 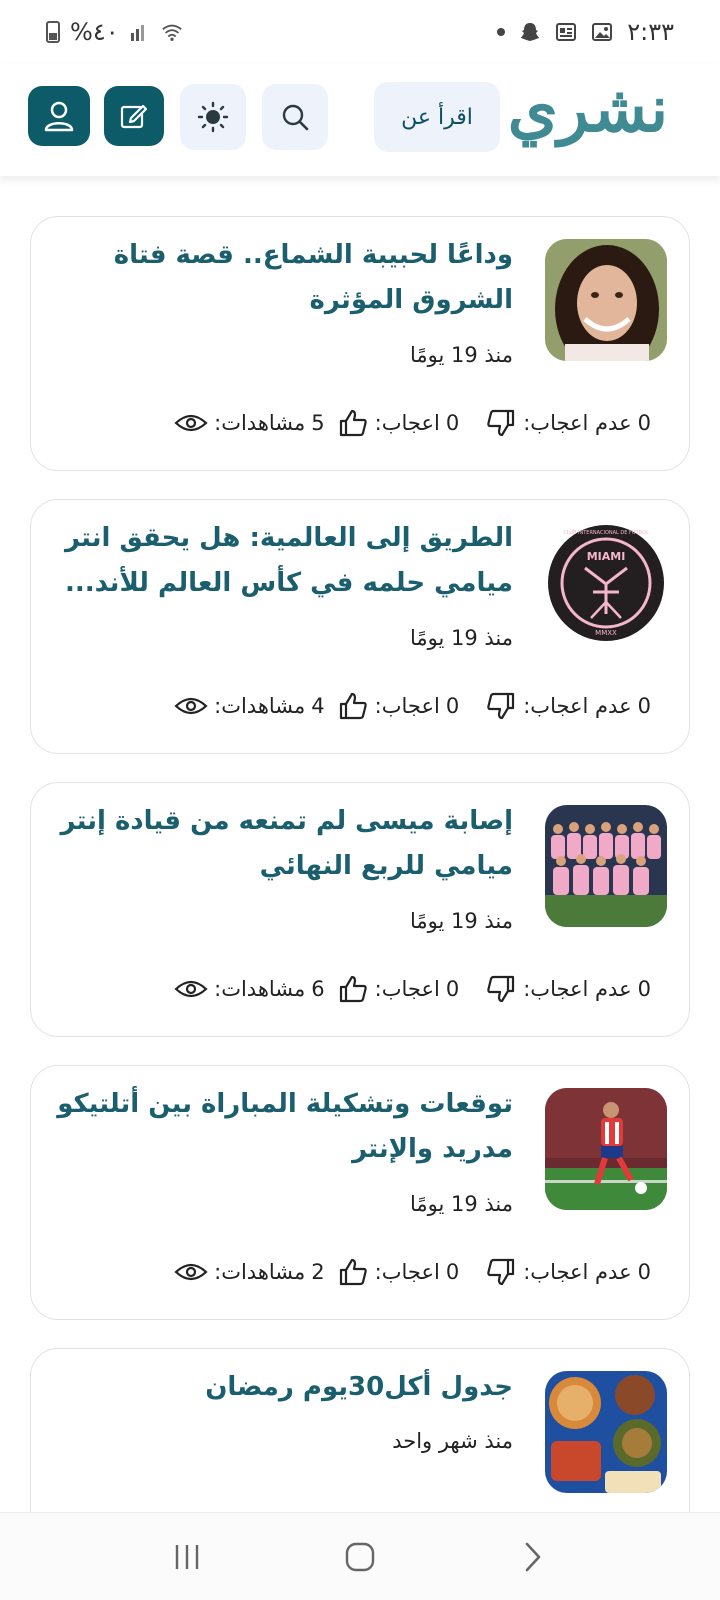 What do you see at coordinates (606, 532) in the screenshot?
I see `club-logo-ring-text: CLUB INTERNACIONAL DE FÚTBOL` at bounding box center [606, 532].